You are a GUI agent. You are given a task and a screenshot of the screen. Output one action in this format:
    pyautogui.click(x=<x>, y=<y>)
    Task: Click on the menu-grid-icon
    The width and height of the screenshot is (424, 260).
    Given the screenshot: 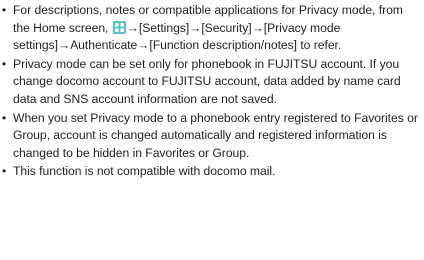 What is the action you would take?
    pyautogui.click(x=119, y=27)
    